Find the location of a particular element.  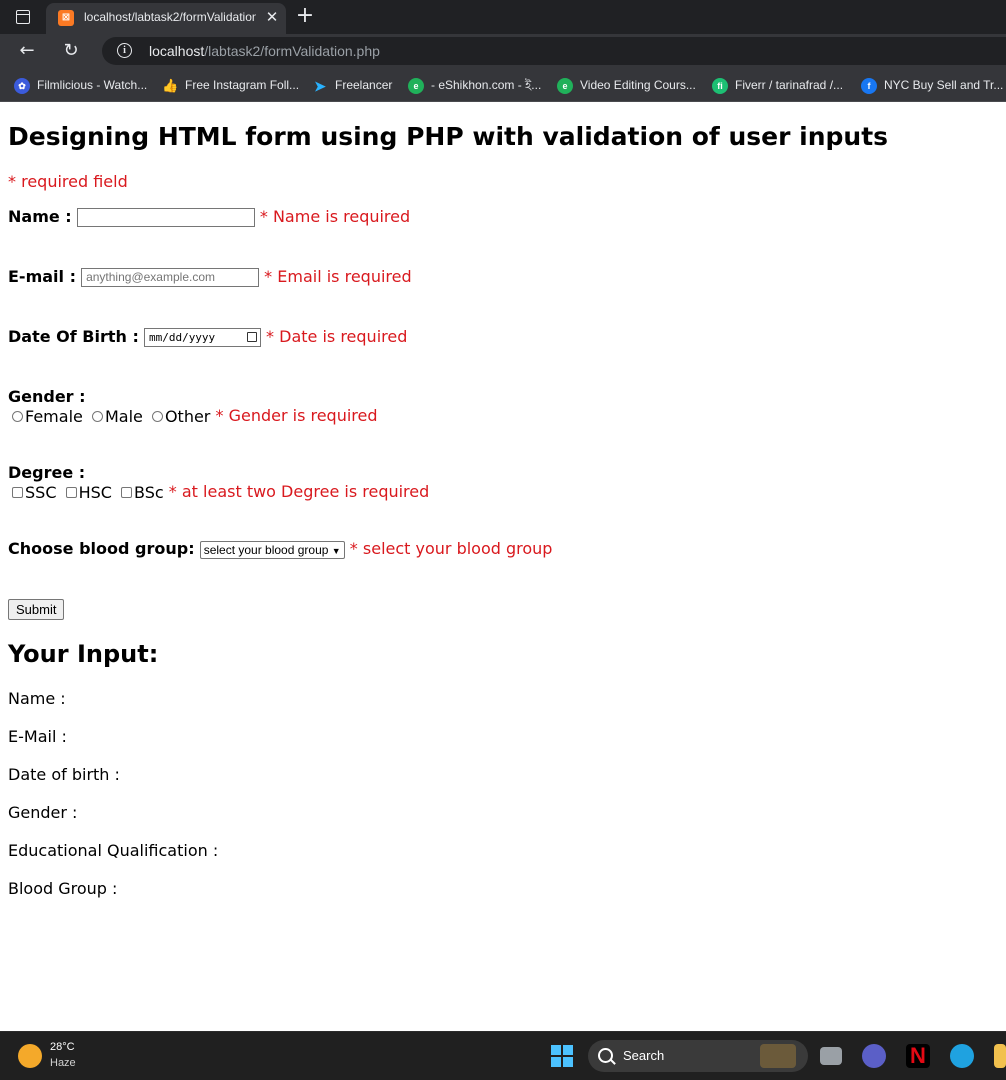

windows-start-icon is located at coordinates (562, 1056).